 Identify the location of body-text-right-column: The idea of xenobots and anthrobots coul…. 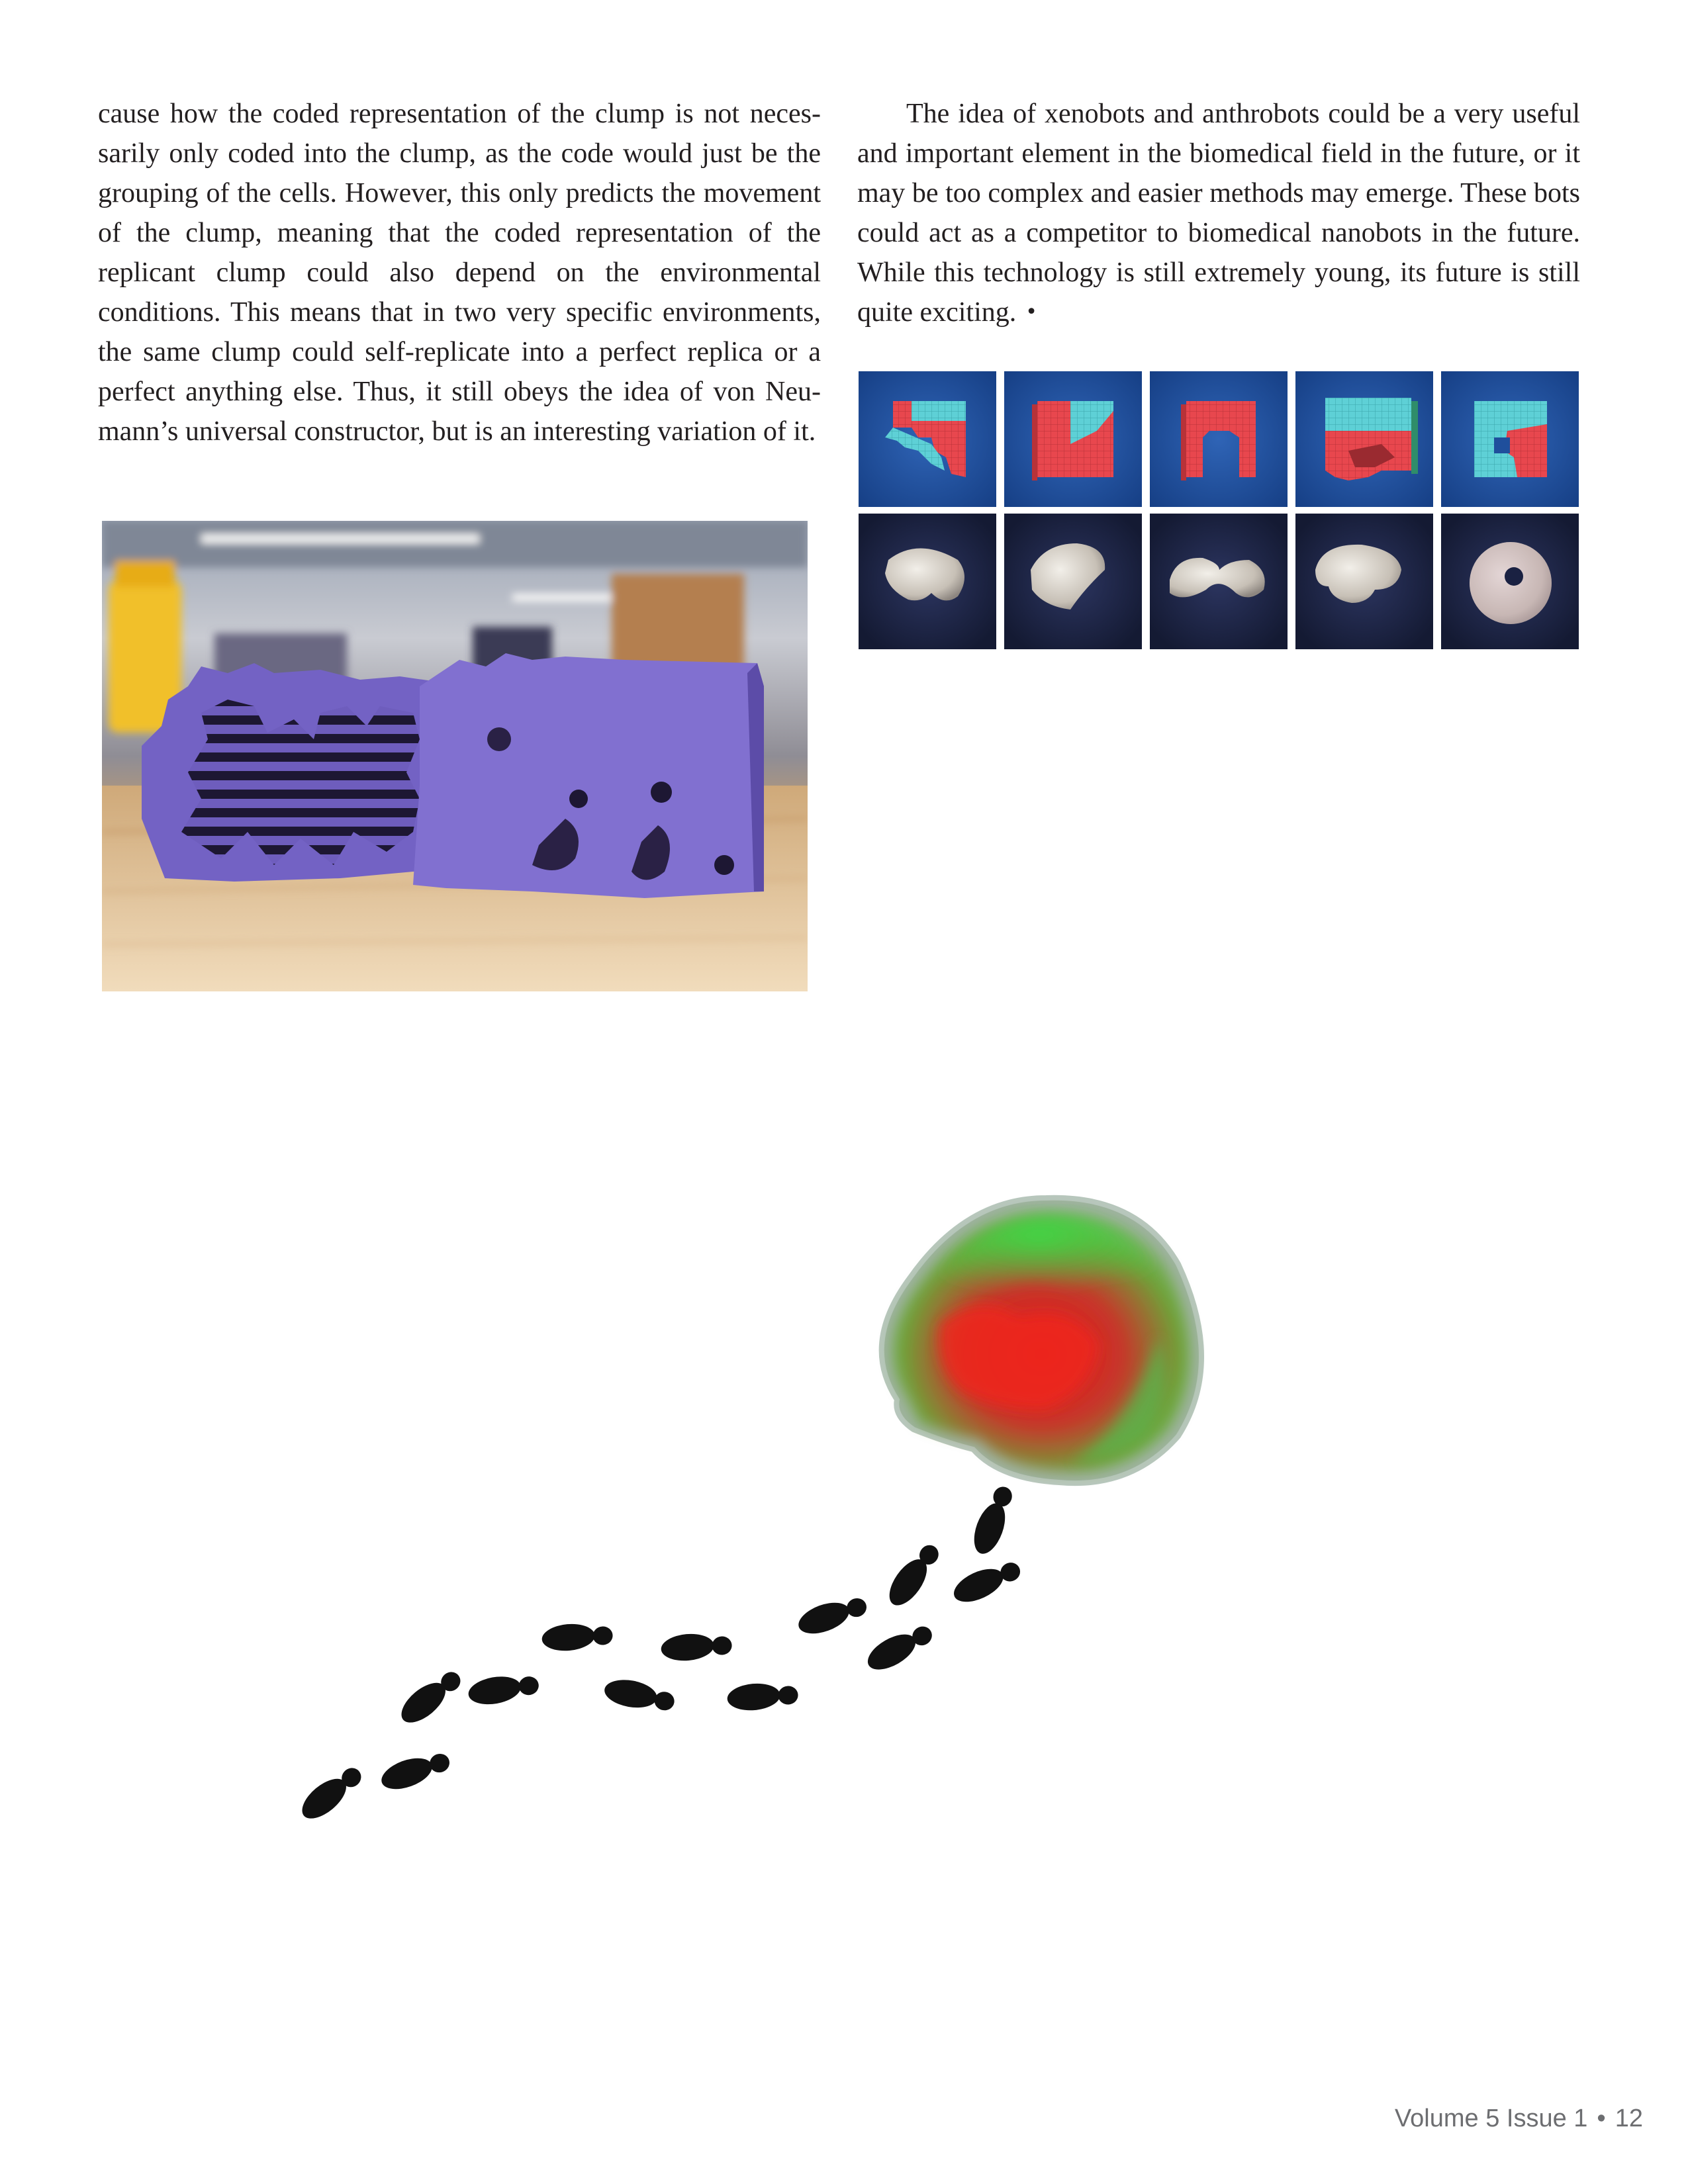
(1218, 213).